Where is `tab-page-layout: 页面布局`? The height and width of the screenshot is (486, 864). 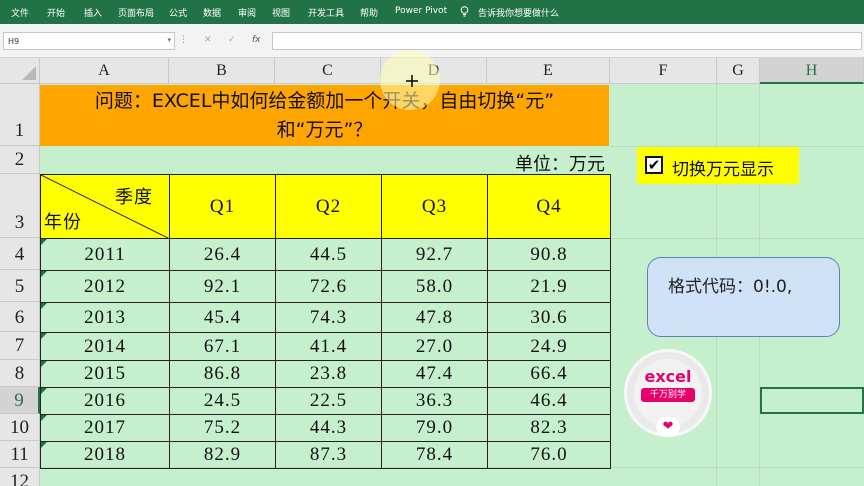 tab-page-layout: 页面布局 is located at coordinates (136, 12).